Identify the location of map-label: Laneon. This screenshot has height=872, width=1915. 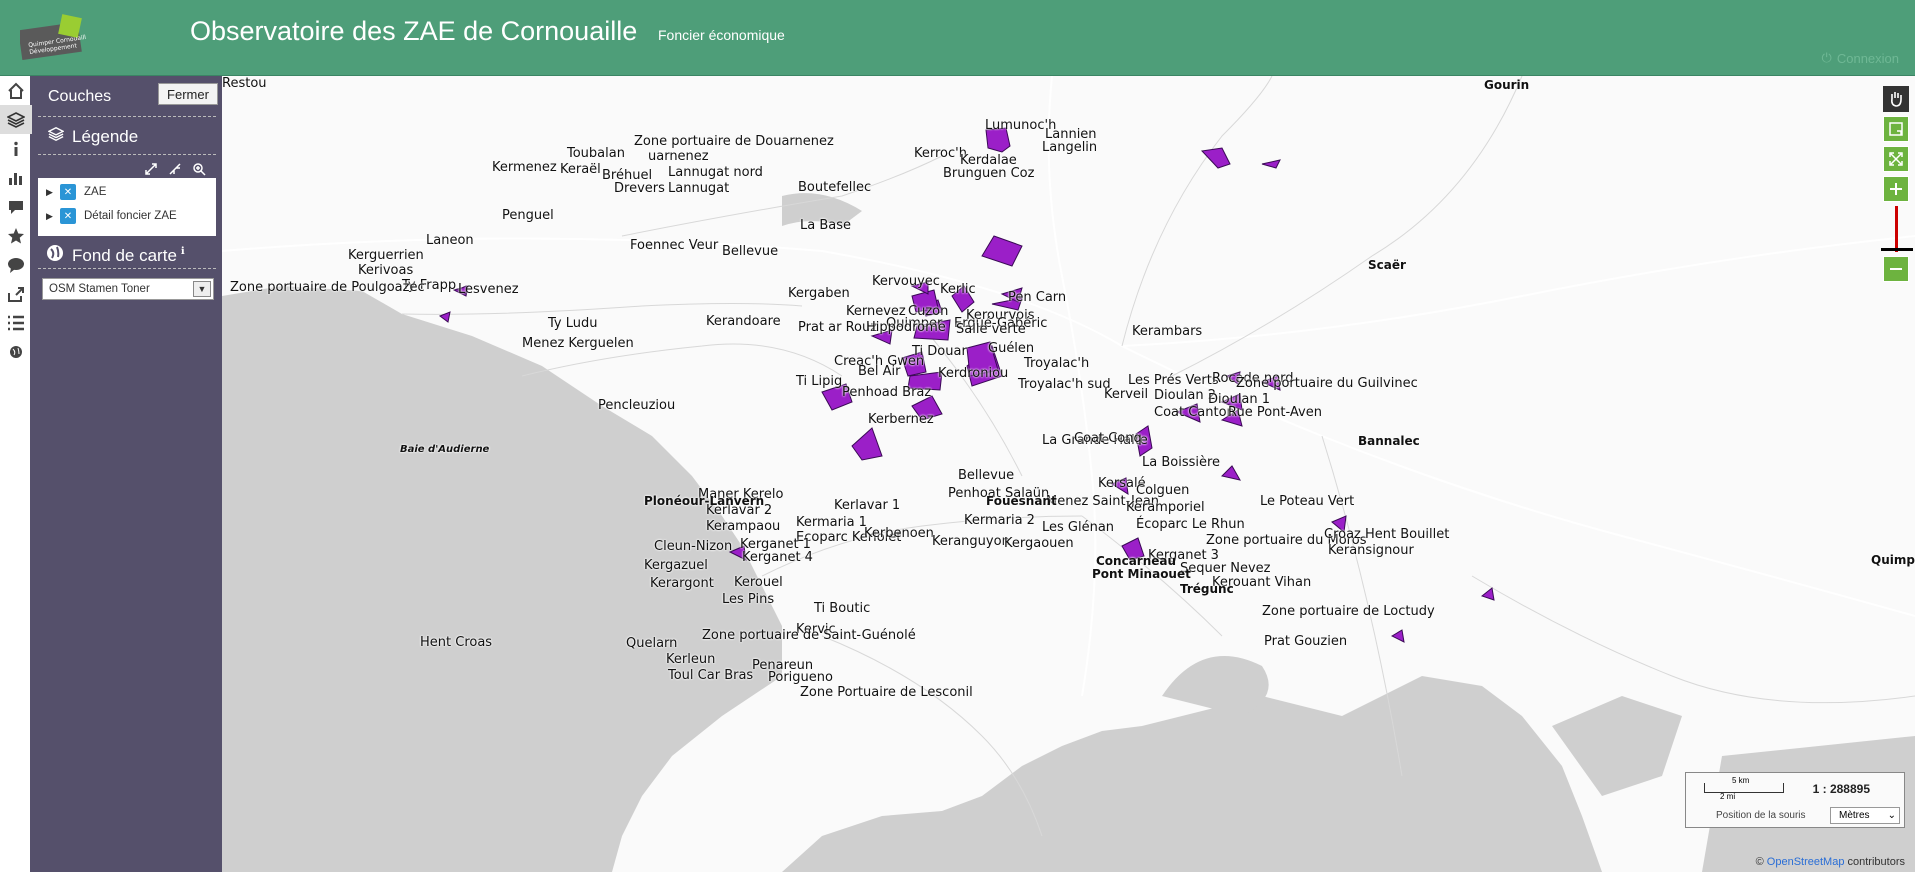
(450, 240).